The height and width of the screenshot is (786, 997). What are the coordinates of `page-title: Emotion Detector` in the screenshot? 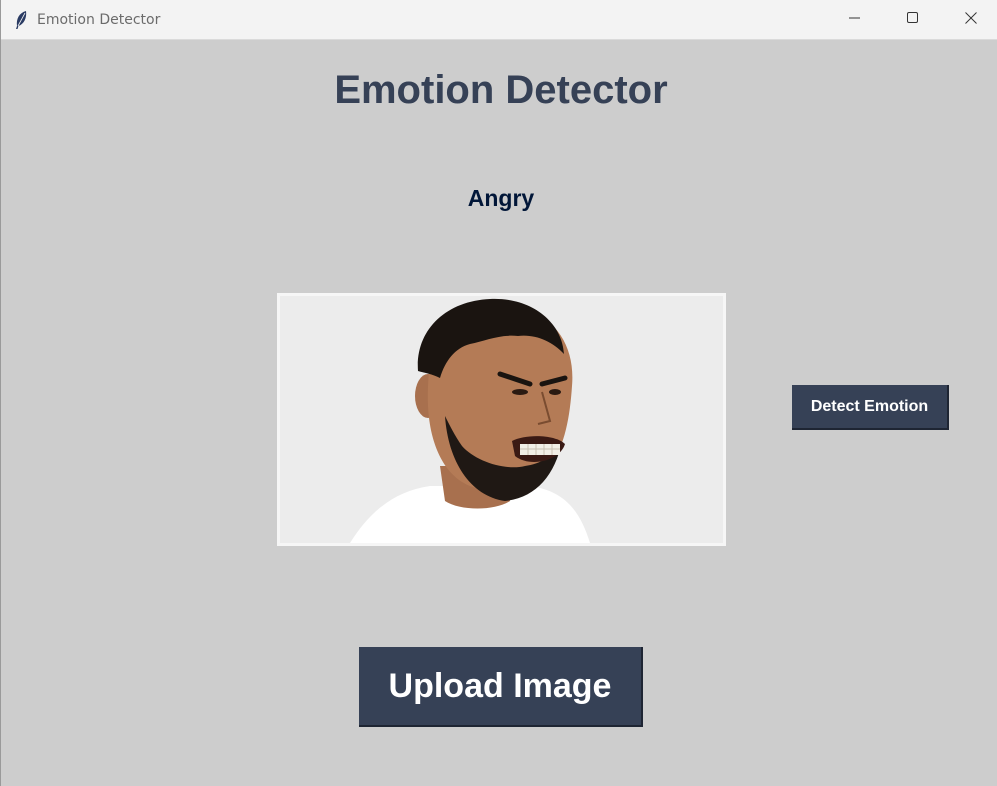 It's located at (501, 90).